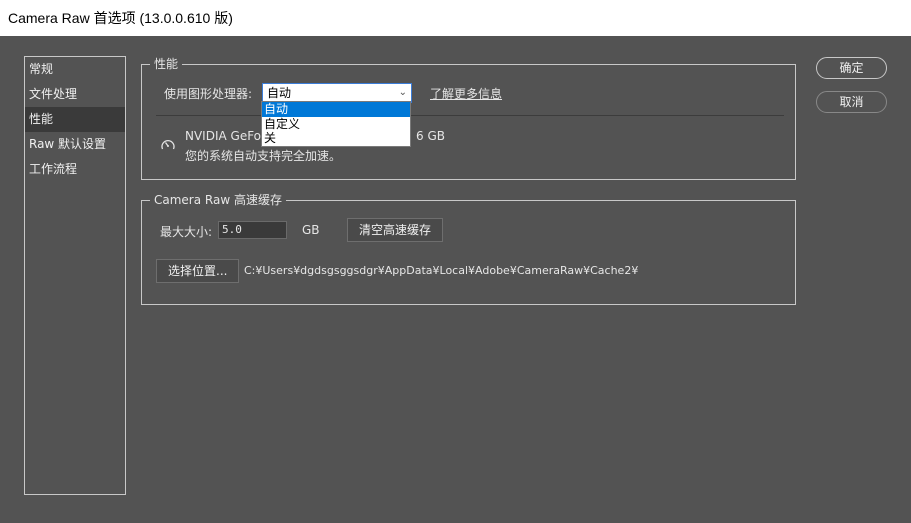 The width and height of the screenshot is (911, 523). I want to click on gpu-option-auto: 自动, so click(336, 109).